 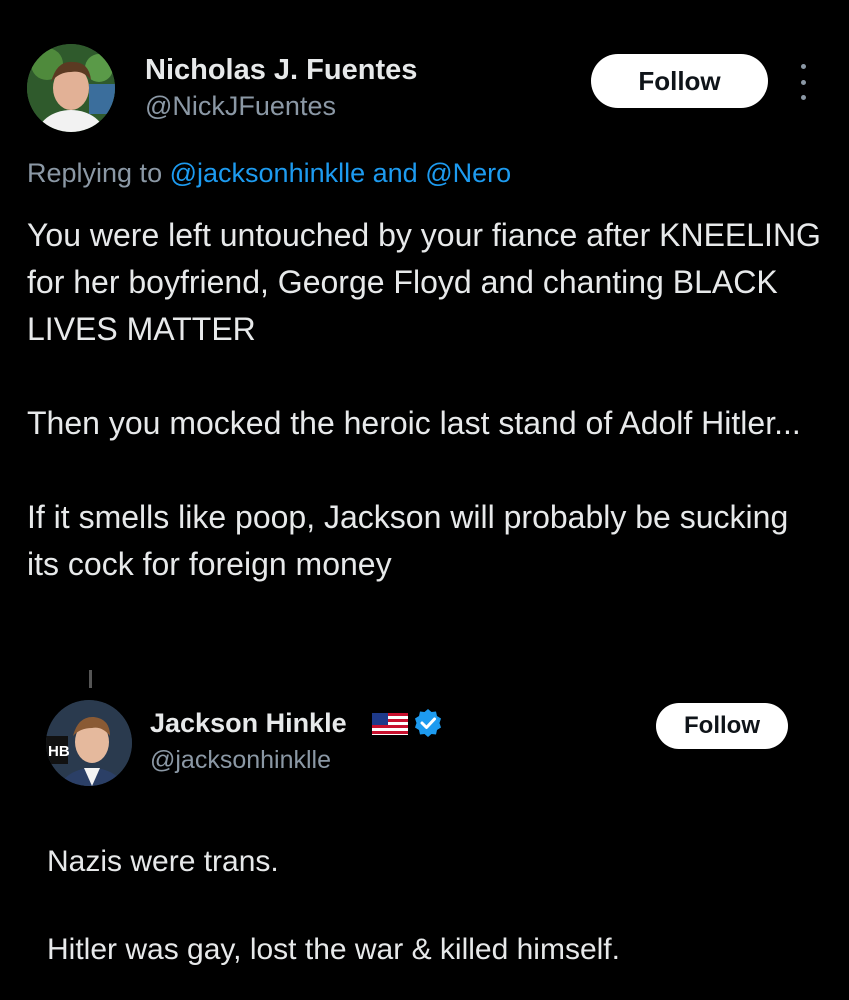 I want to click on verified-badge-icon, so click(x=428, y=723).